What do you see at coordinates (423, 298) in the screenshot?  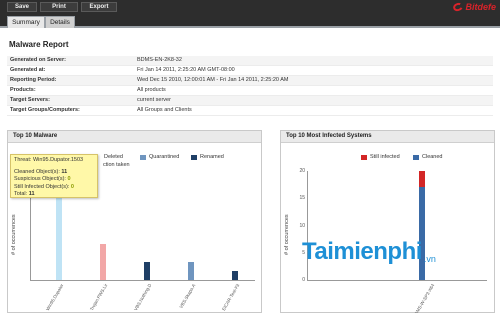 I see `x-tick-label: BDMS-W-SP3-X64` at bounding box center [423, 298].